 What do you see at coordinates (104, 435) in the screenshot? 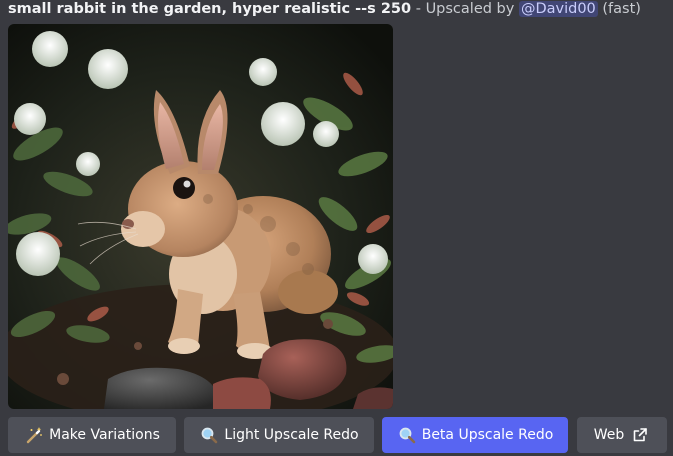
I see `make-variations-label: Make Variations` at bounding box center [104, 435].